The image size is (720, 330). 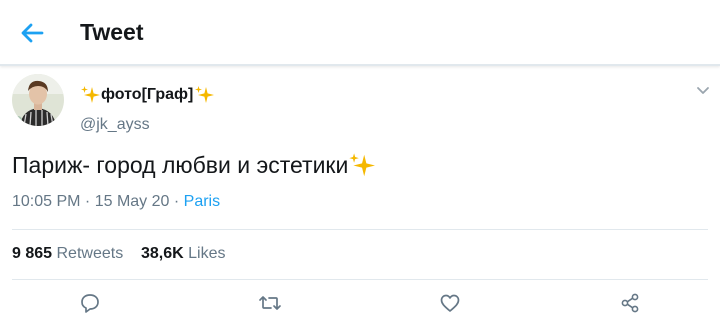 I want to click on retweet-button, so click(x=270, y=303).